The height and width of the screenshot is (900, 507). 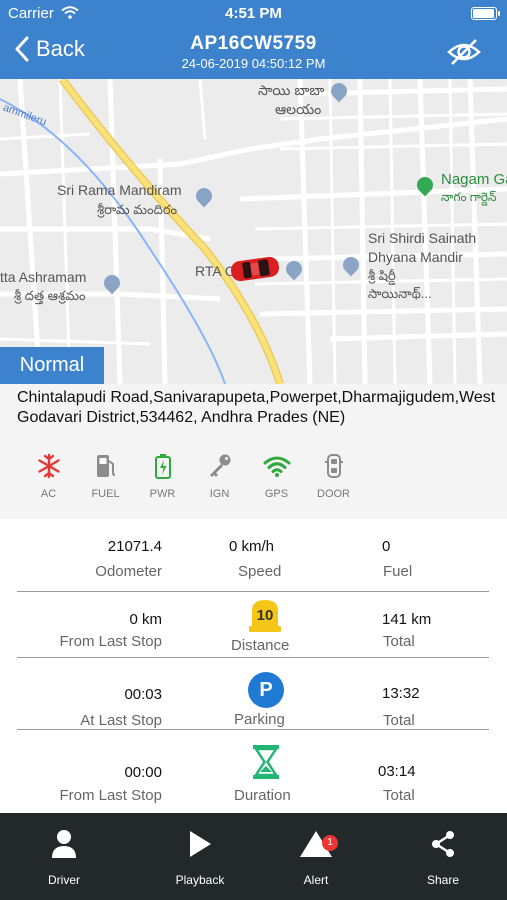 What do you see at coordinates (266, 762) in the screenshot?
I see `hourglass-icon` at bounding box center [266, 762].